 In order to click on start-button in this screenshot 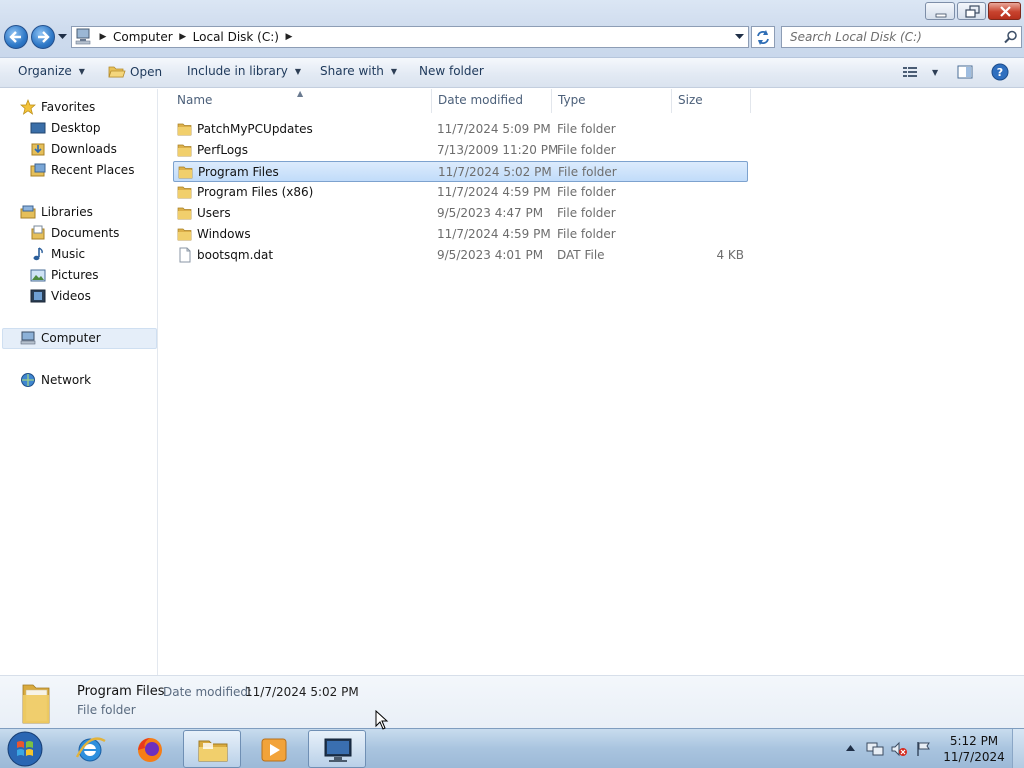, I will do `click(25, 749)`.